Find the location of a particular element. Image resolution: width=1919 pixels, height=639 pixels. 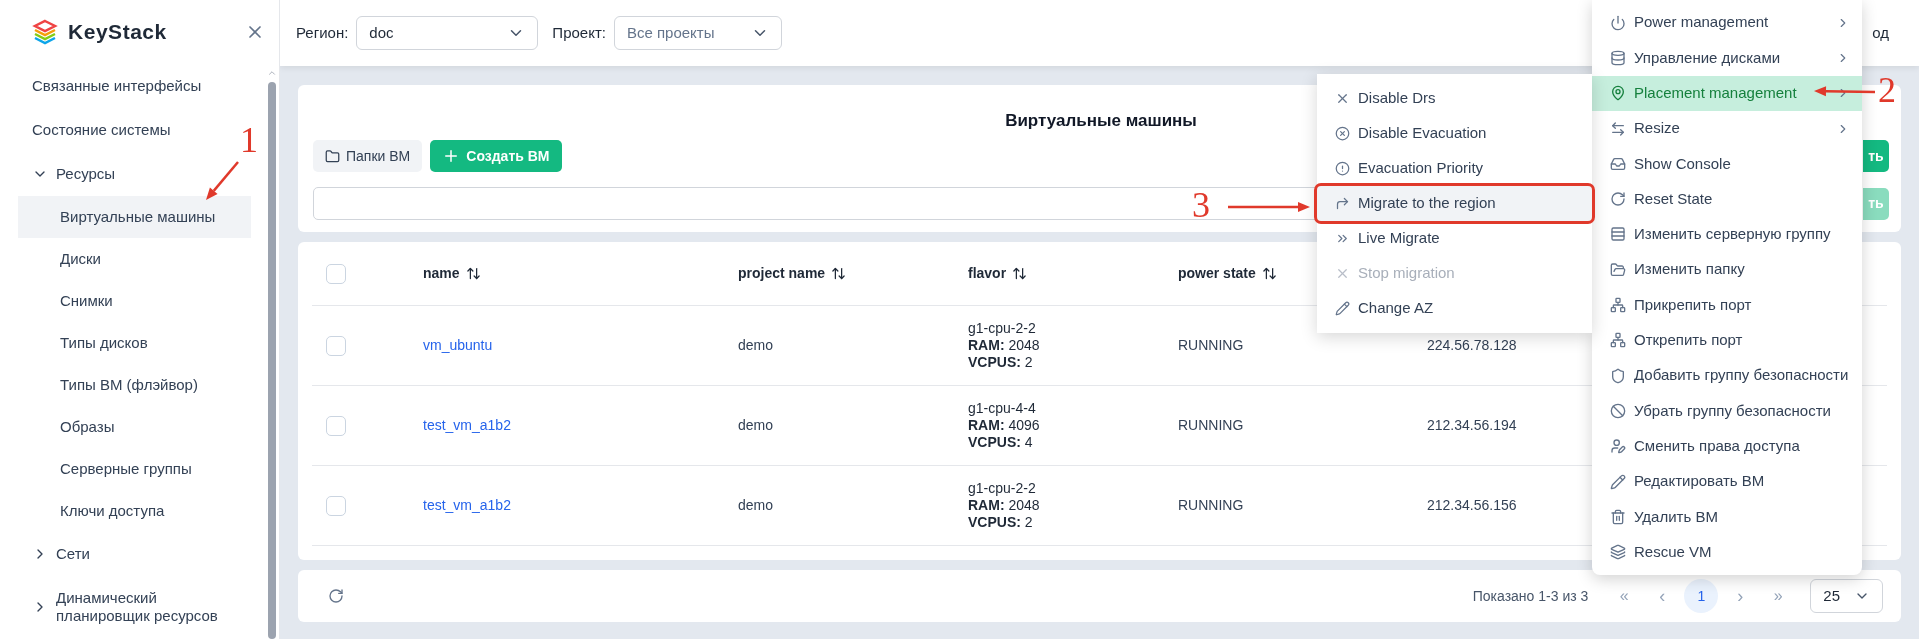

menu-item: Изменить серверную группу is located at coordinates (1727, 234).